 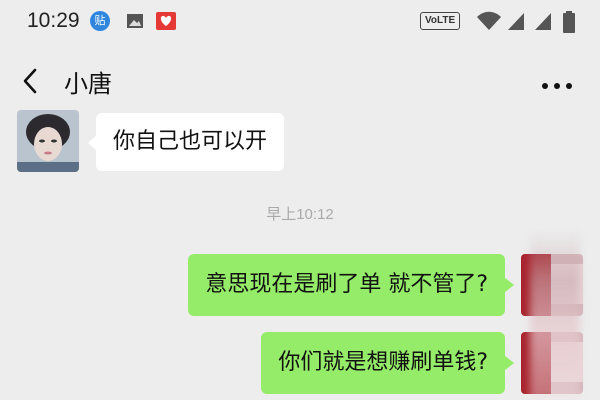 What do you see at coordinates (555, 315) in the screenshot?
I see `blurred-overlay` at bounding box center [555, 315].